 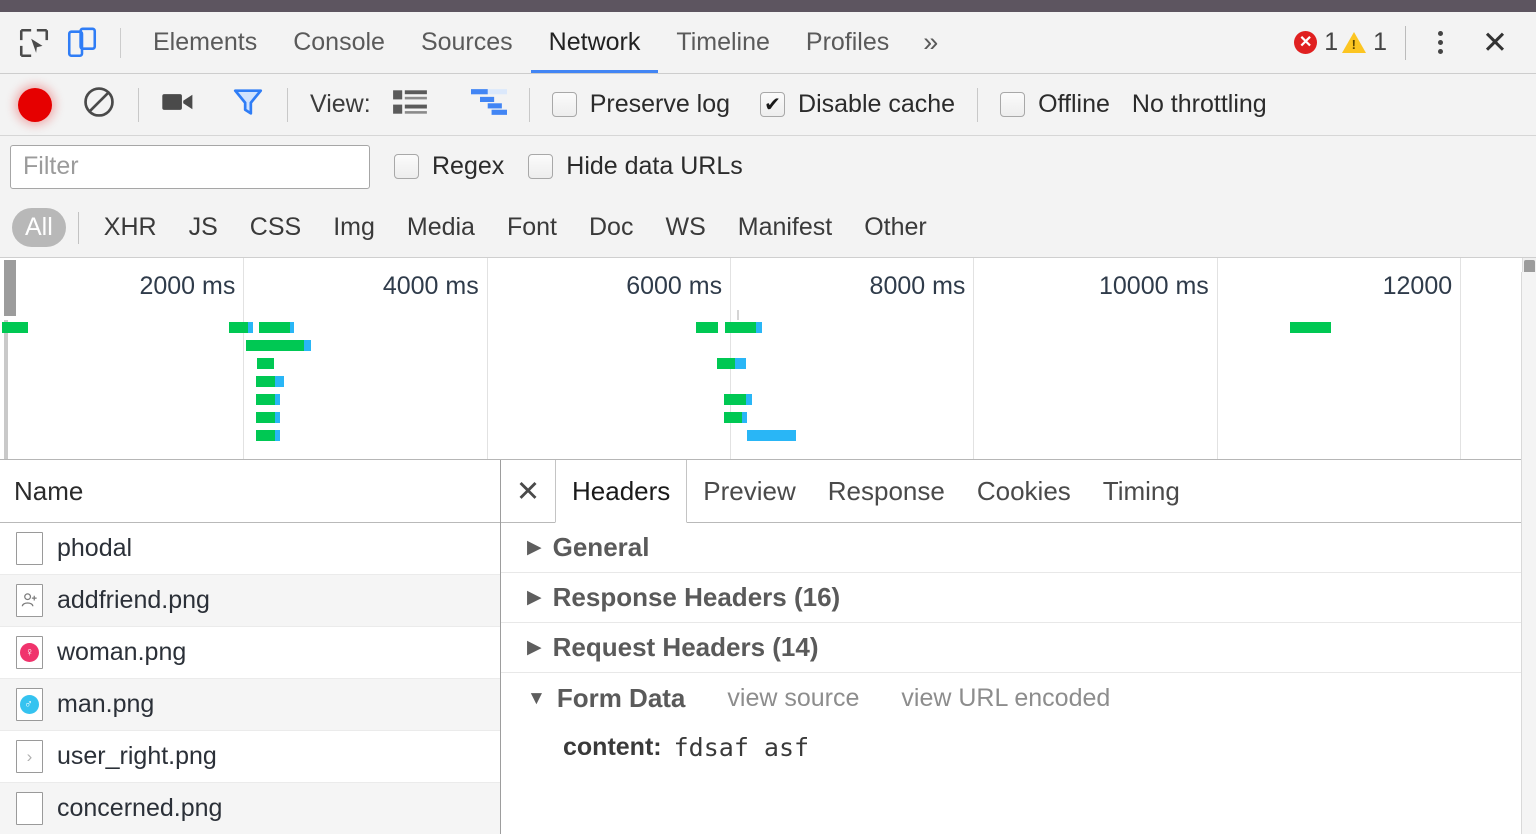 What do you see at coordinates (1316, 42) in the screenshot?
I see `error-counter: ✕ 1` at bounding box center [1316, 42].